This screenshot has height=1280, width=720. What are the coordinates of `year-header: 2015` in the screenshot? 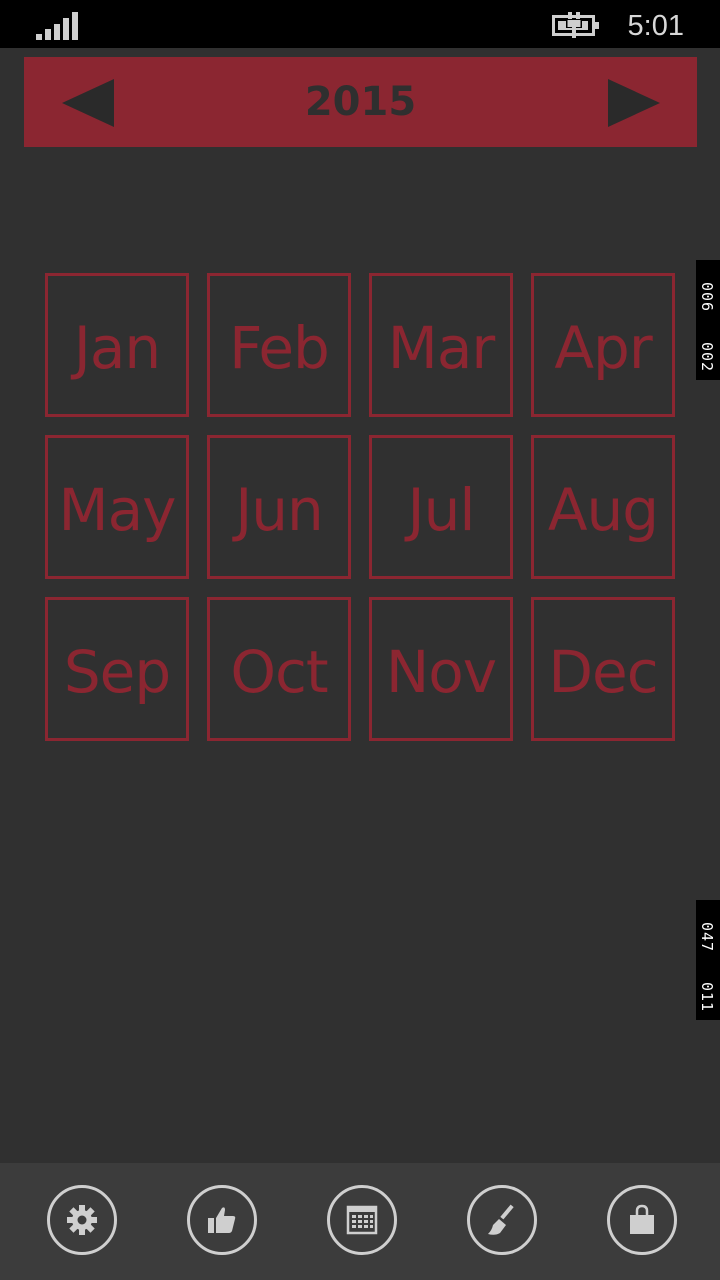 It's located at (360, 102).